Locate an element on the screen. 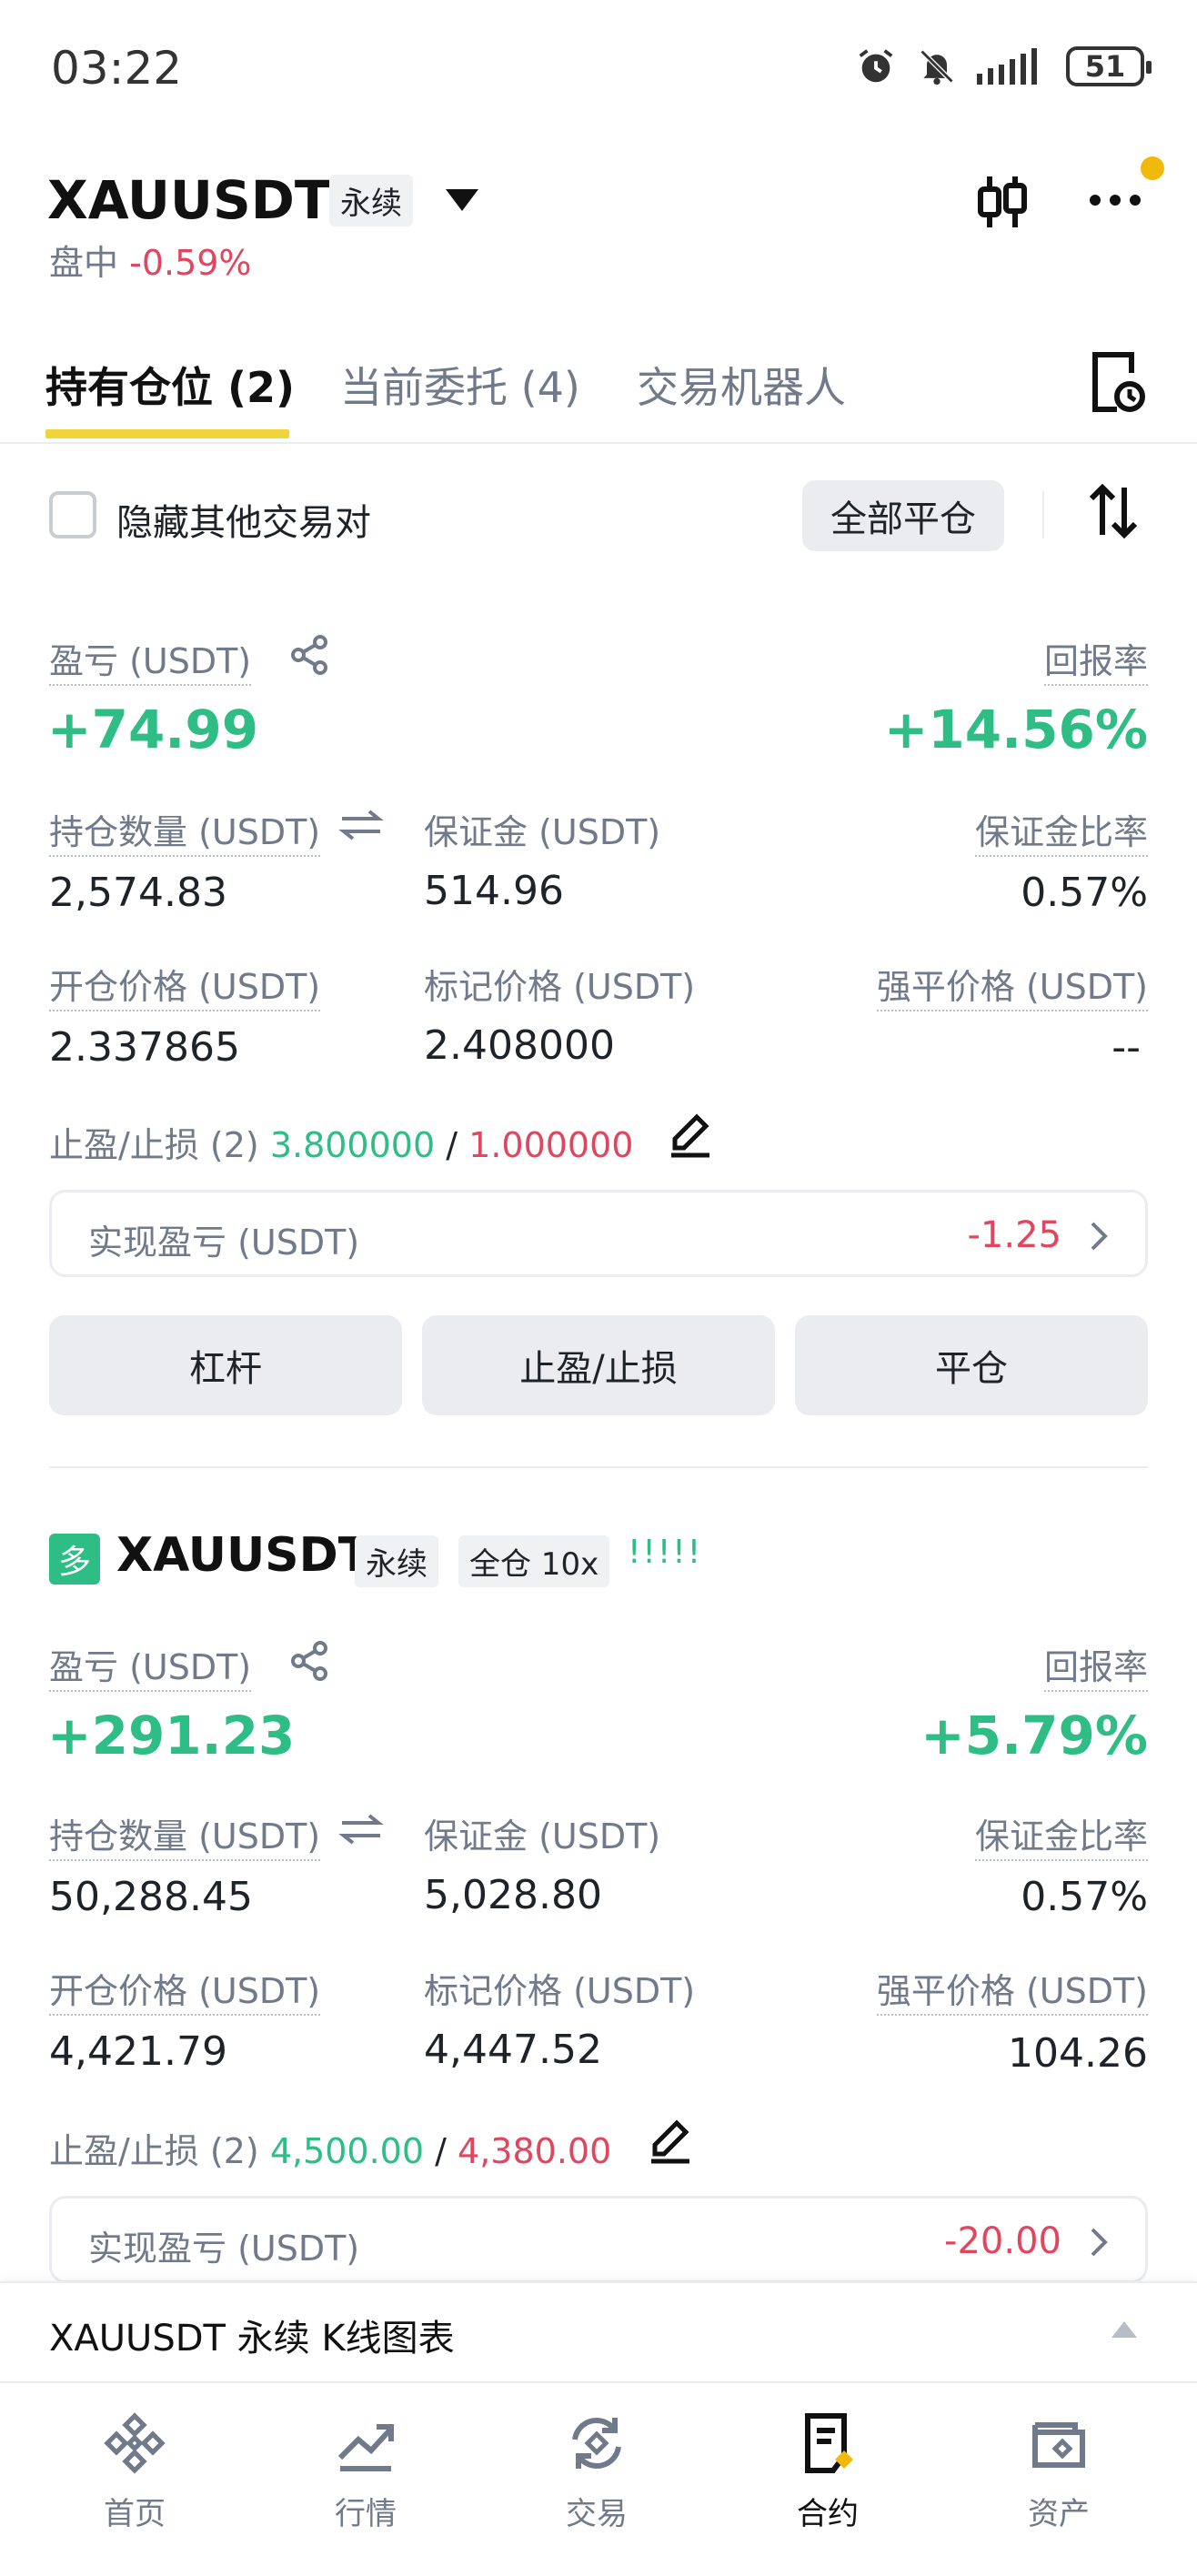  status-time: 03:22 is located at coordinates (117, 68).